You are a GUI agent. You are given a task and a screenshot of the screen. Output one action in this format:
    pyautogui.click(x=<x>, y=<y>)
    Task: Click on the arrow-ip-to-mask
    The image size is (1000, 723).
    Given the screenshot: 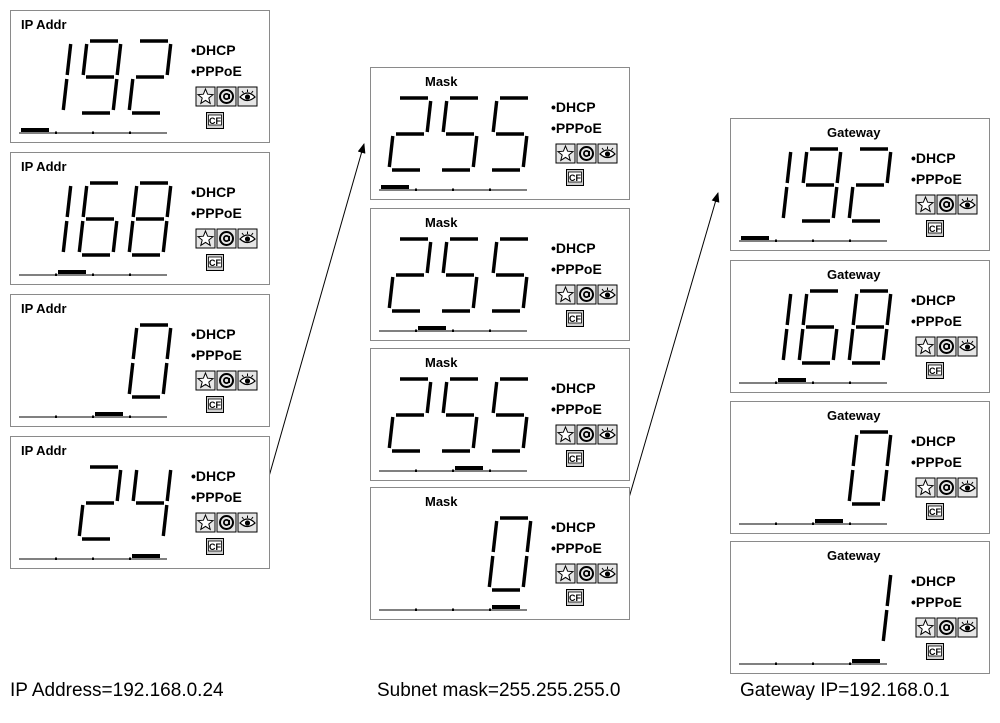 What is the action you would take?
    pyautogui.click(x=311, y=329)
    